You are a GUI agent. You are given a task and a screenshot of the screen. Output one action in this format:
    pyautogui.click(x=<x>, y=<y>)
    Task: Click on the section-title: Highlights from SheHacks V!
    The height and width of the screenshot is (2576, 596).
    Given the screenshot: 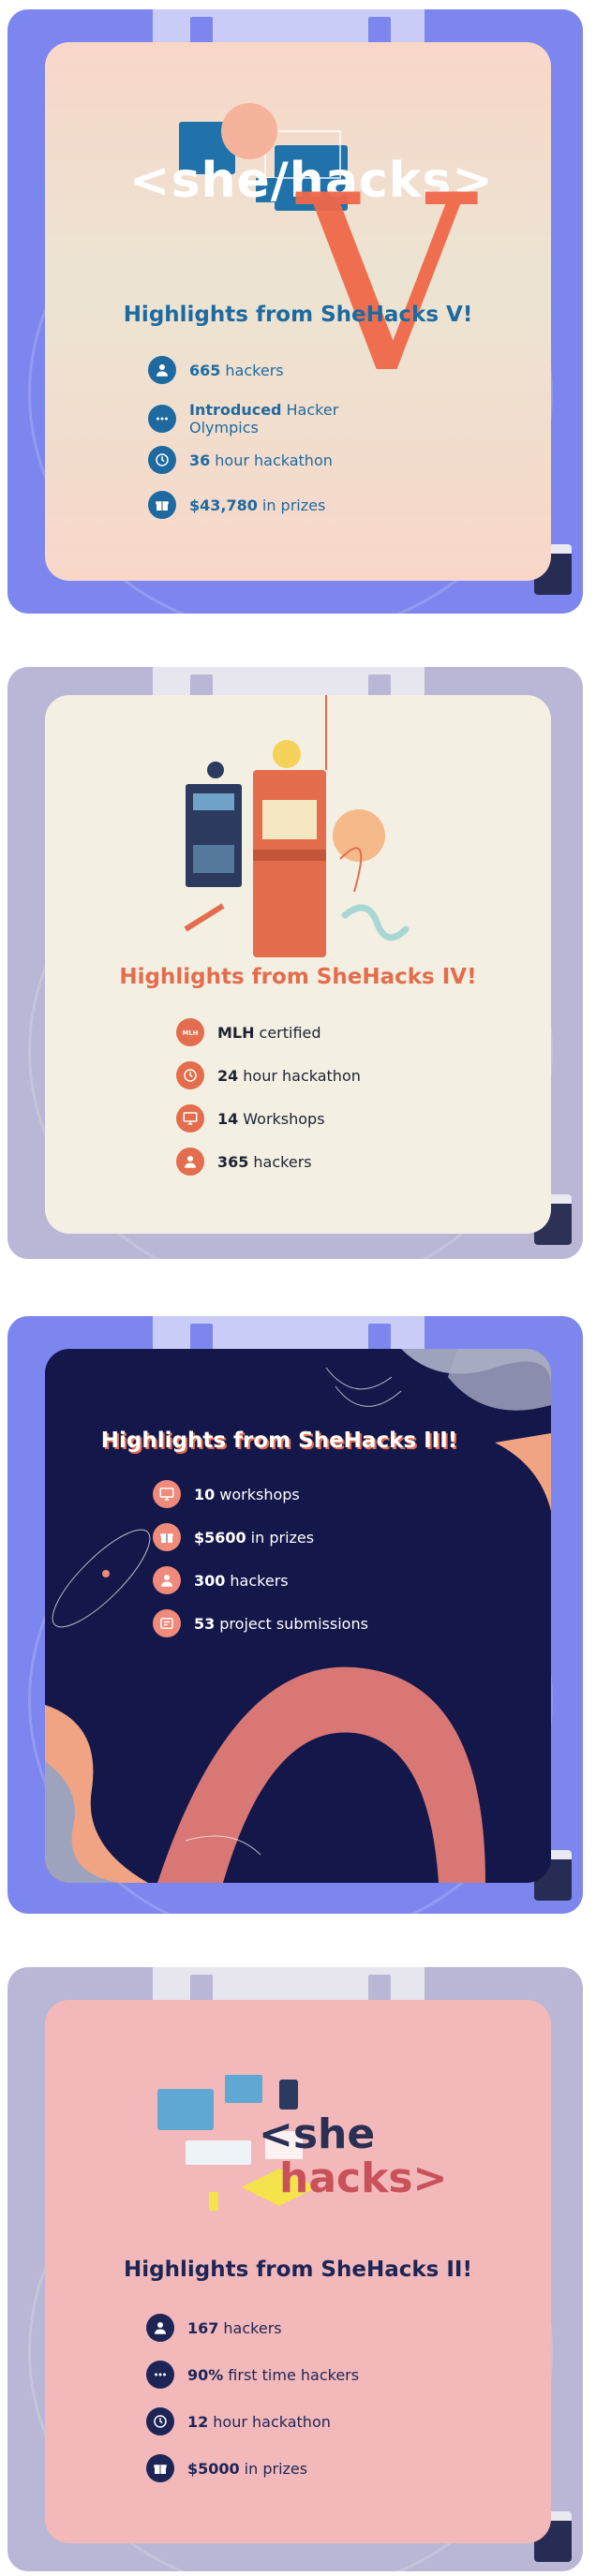 What is the action you would take?
    pyautogui.click(x=298, y=315)
    